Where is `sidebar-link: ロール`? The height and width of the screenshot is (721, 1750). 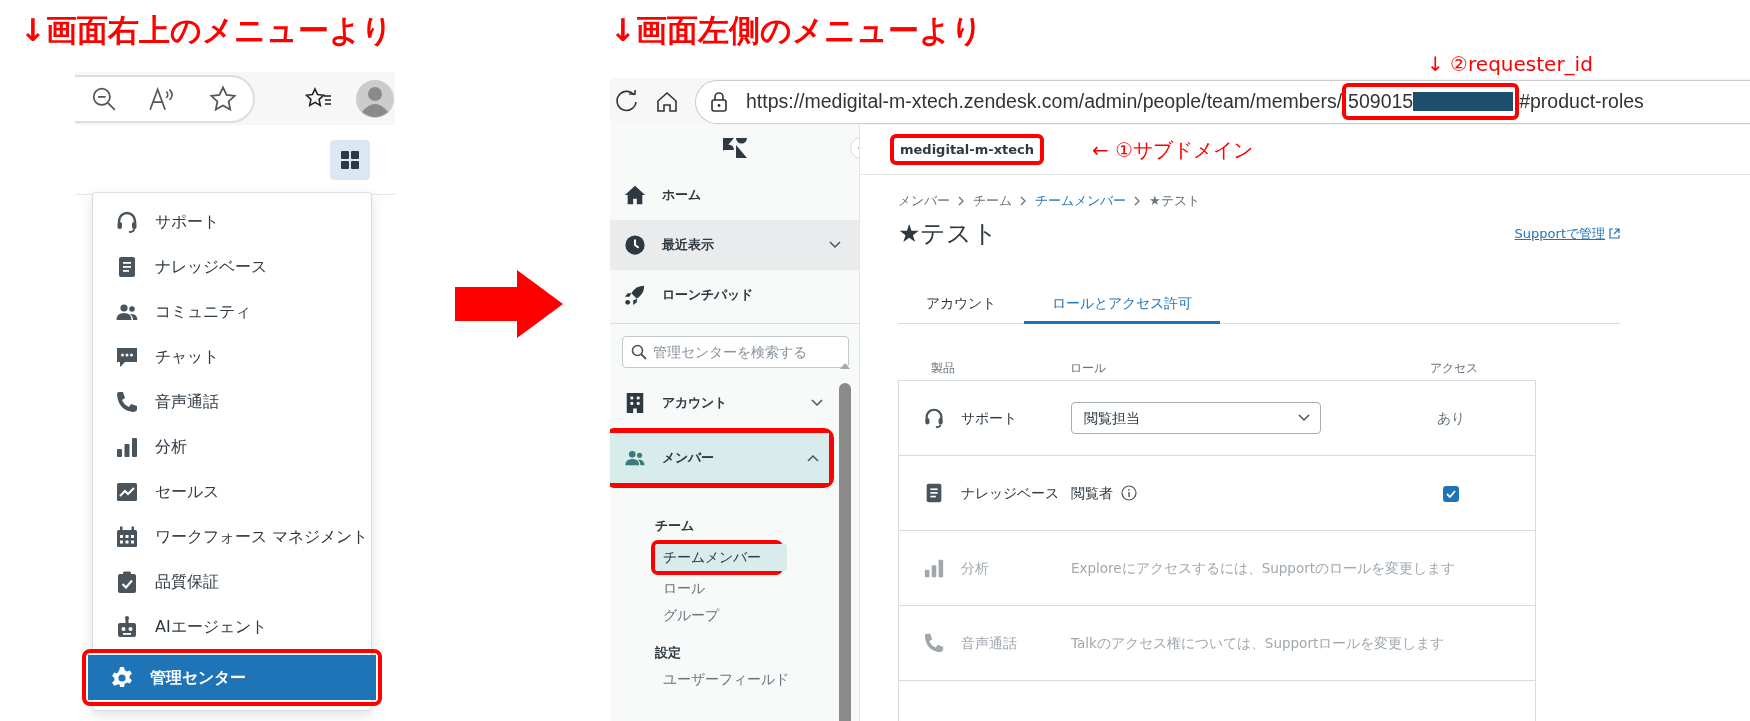
sidebar-link: ロール is located at coordinates (757, 588).